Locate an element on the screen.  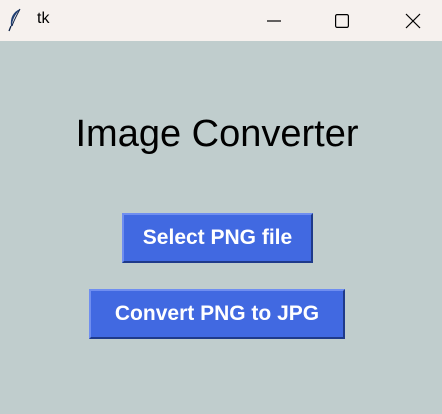
title-bar: tk is located at coordinates (221, 20).